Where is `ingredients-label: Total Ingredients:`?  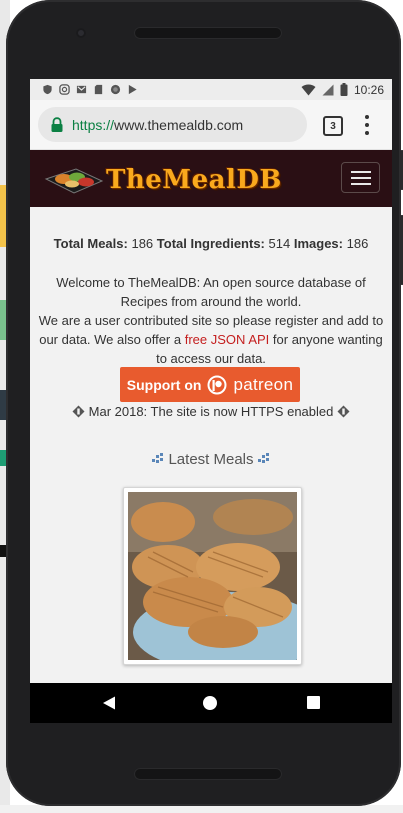 ingredients-label: Total Ingredients: is located at coordinates (210, 243).